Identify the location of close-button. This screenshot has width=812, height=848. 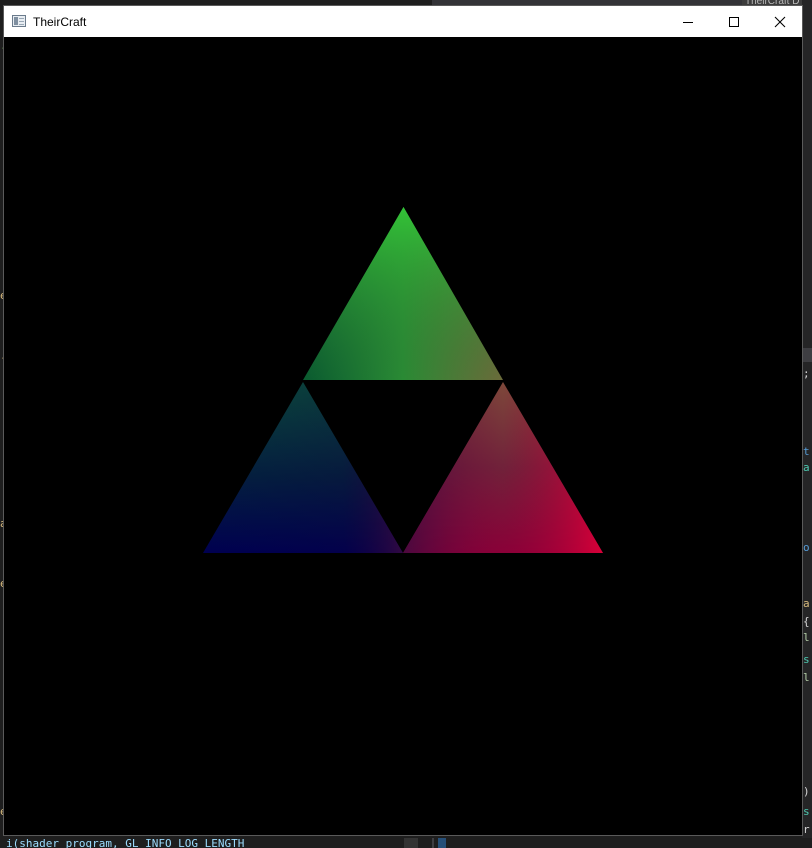
(780, 21).